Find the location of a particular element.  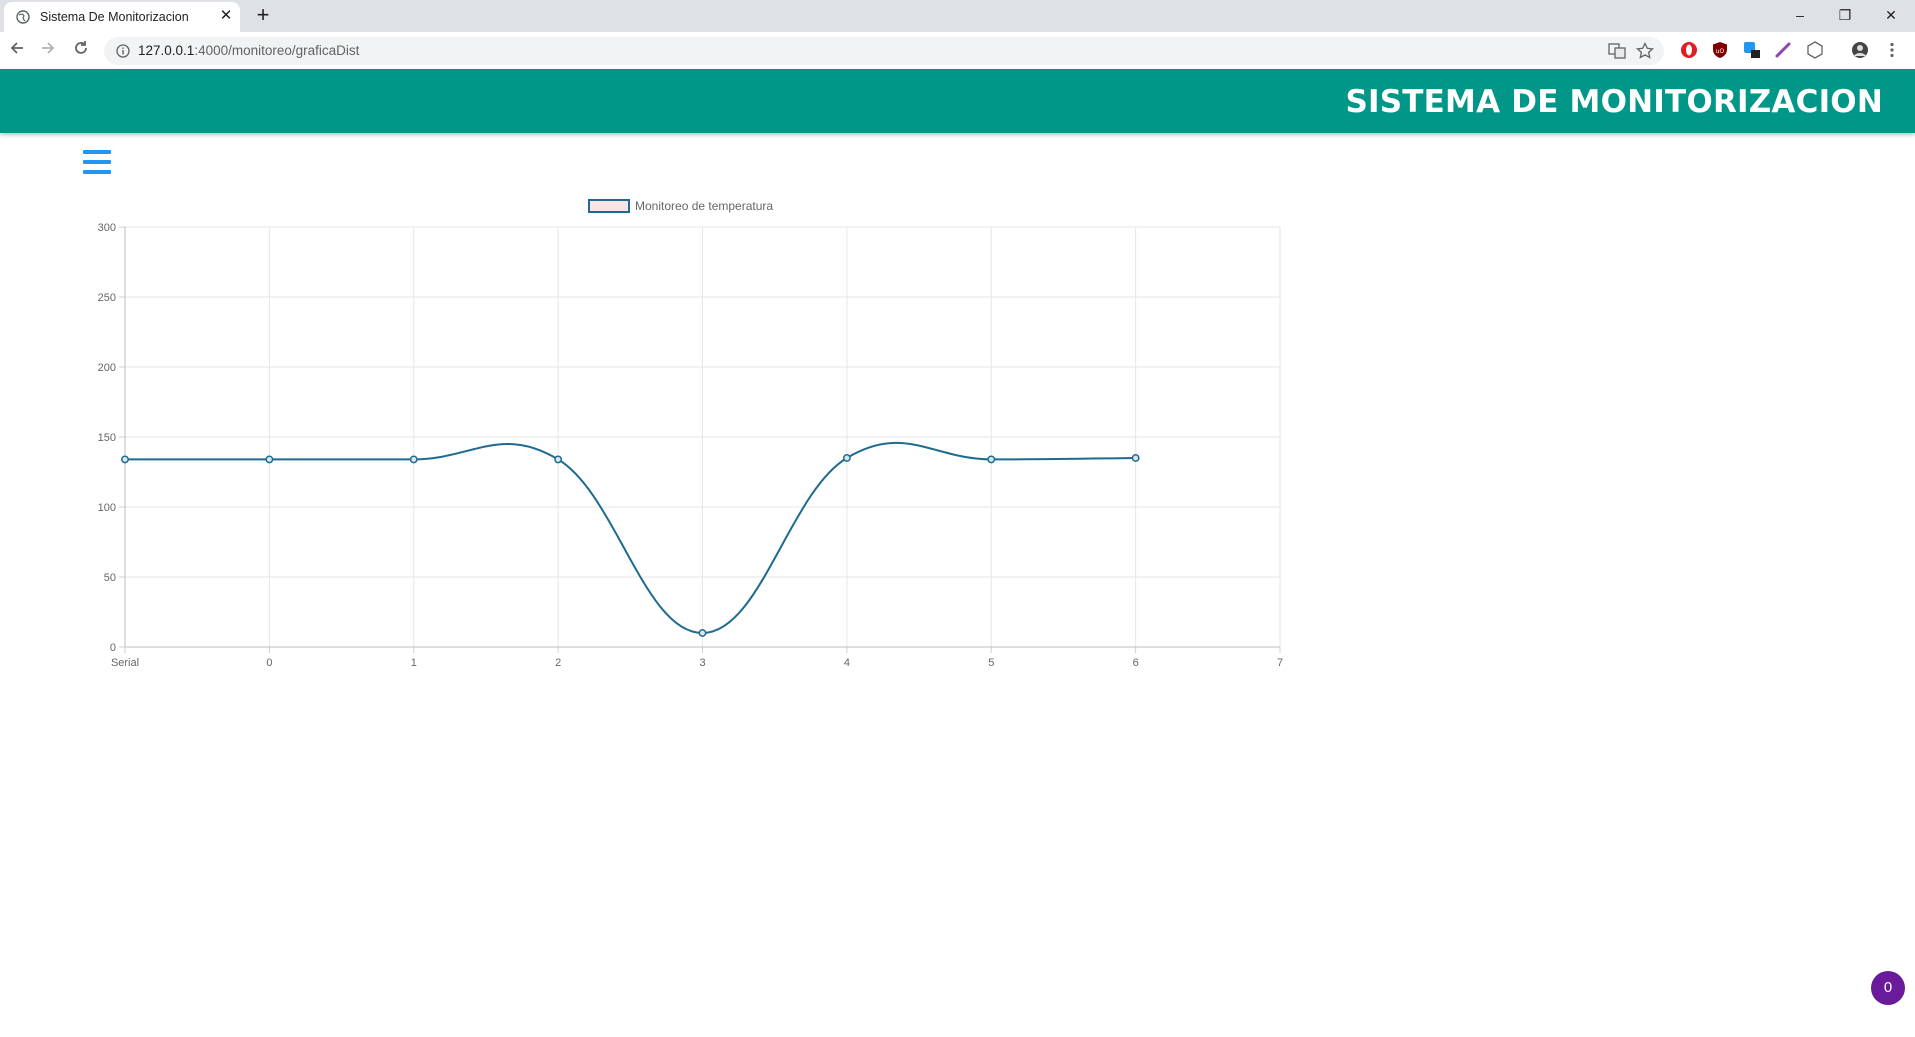

opera-extension-icon is located at coordinates (1689, 50).